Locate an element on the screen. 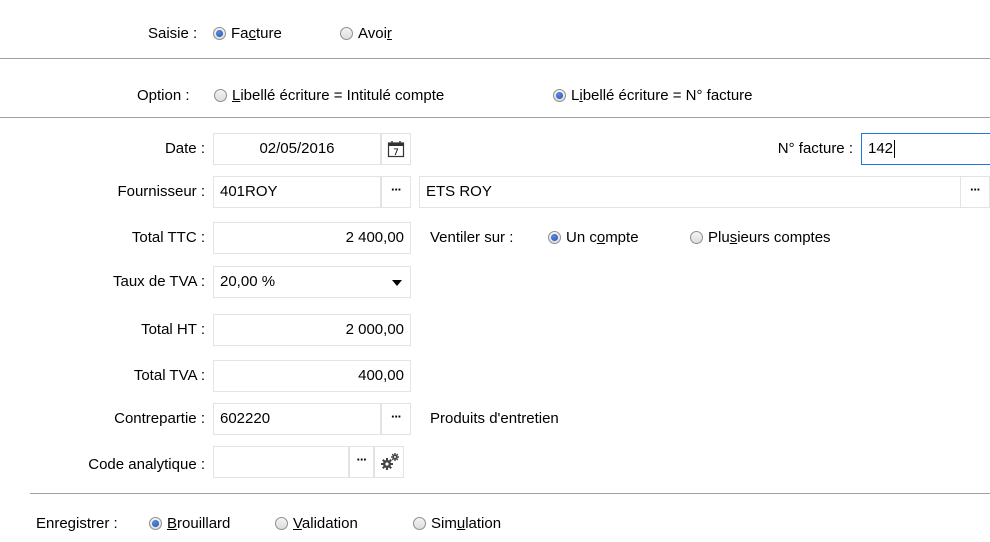 The image size is (990, 542). invoice-number-label: N° facture : is located at coordinates (815, 148).